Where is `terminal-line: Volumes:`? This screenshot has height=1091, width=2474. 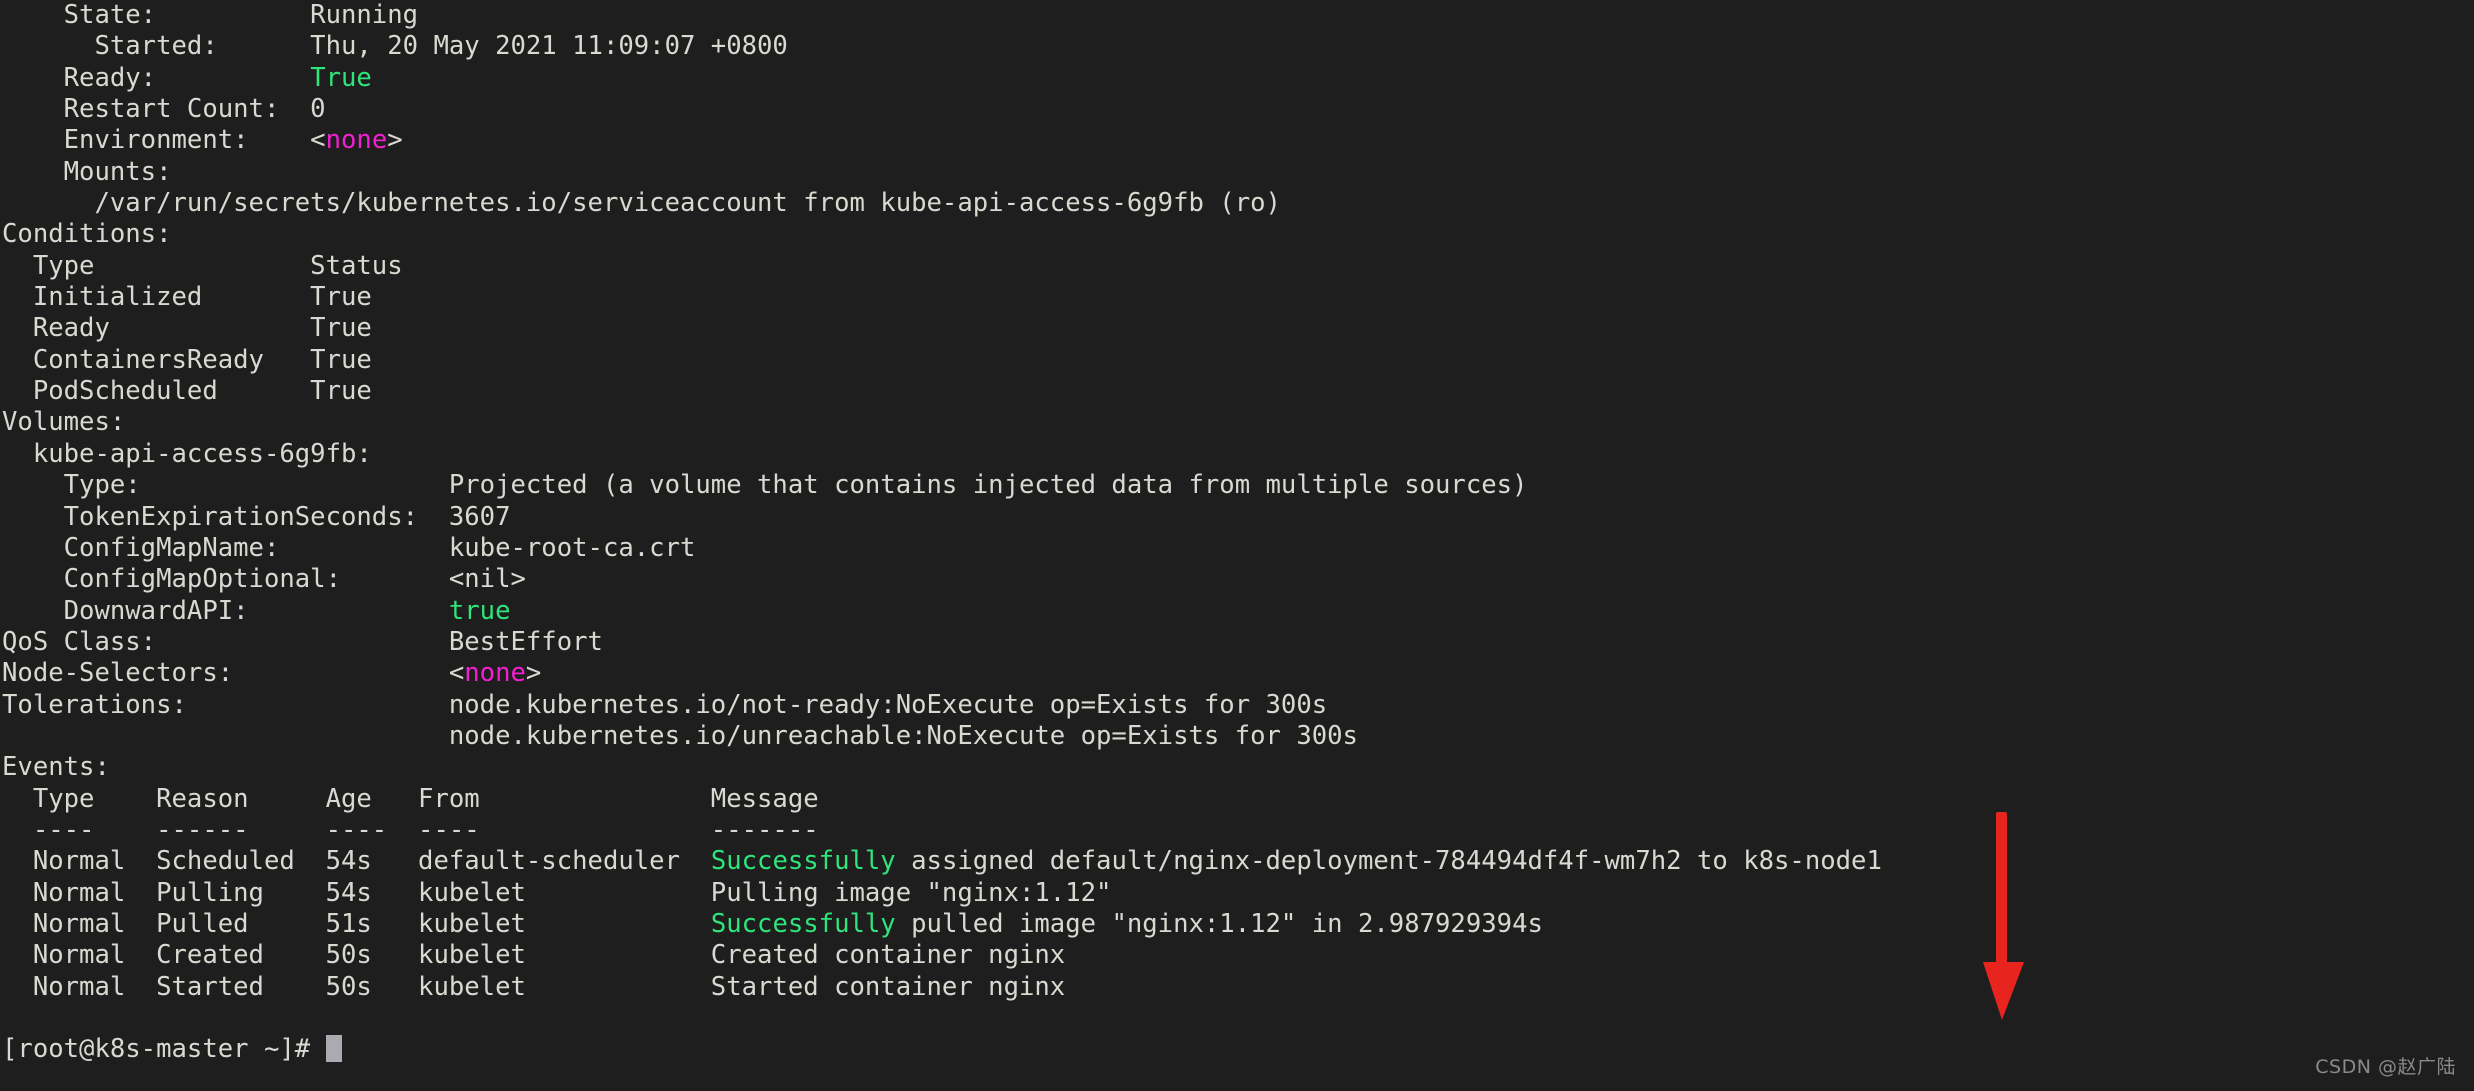
terminal-line: Volumes: is located at coordinates (942, 422).